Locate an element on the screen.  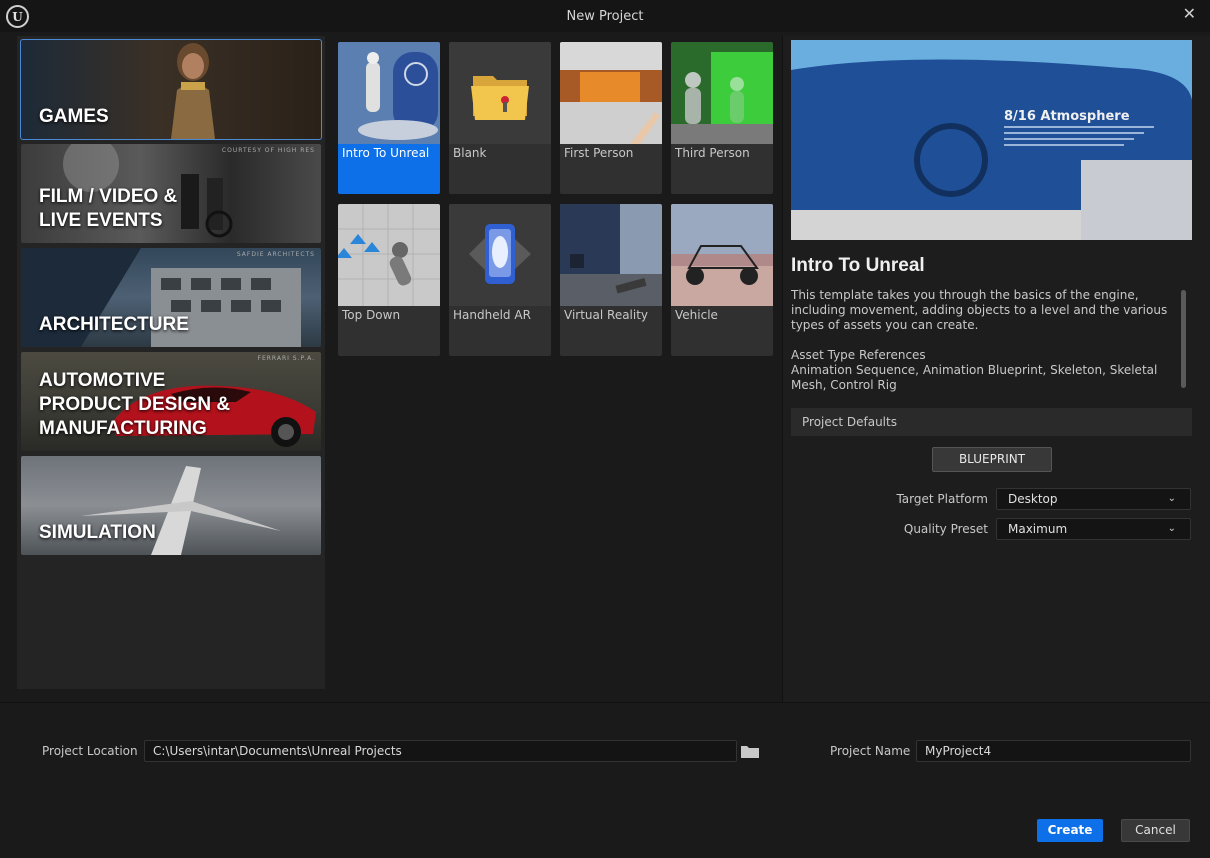
template-label: First Person is located at coordinates (599, 153).